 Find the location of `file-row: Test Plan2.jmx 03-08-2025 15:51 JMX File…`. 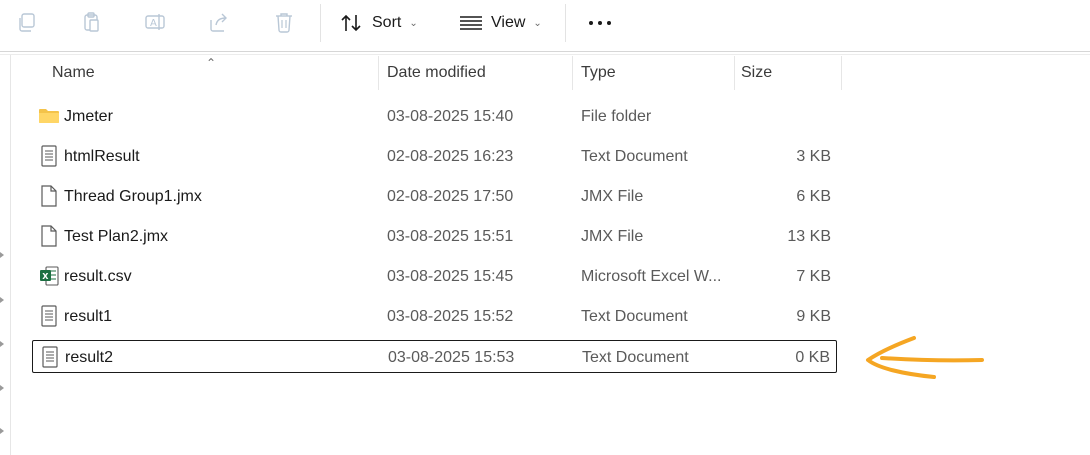

file-row: Test Plan2.jmx 03-08-2025 15:51 JMX File… is located at coordinates (434, 236).